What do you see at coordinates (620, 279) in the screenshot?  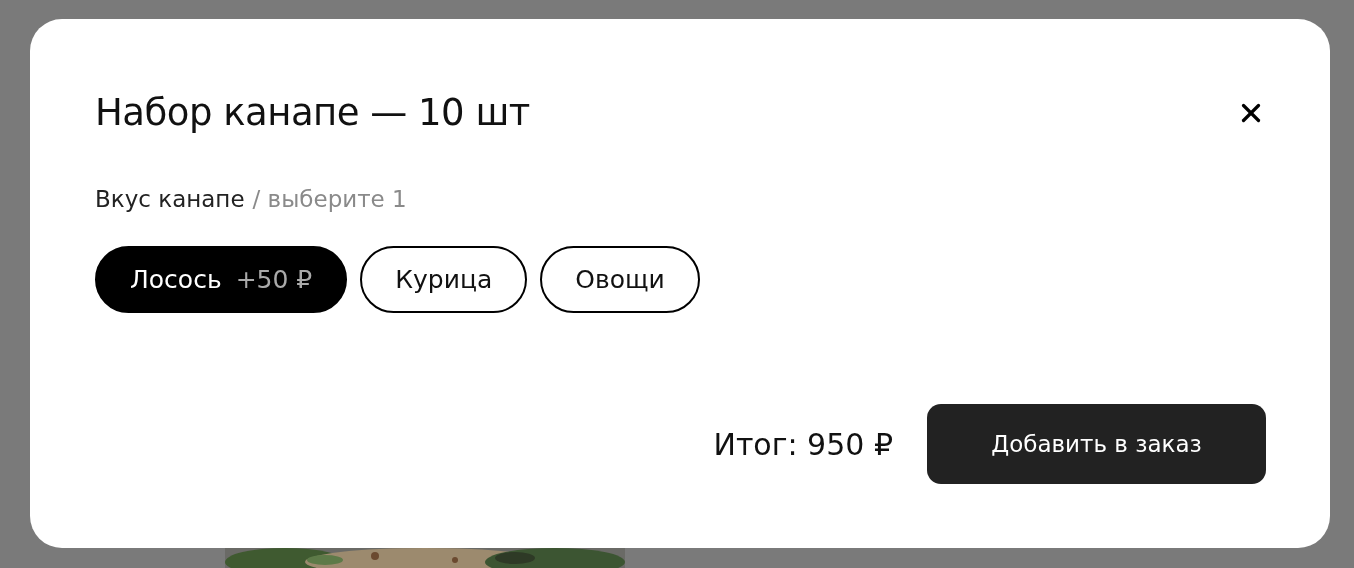 I see `option-chip: Овощи` at bounding box center [620, 279].